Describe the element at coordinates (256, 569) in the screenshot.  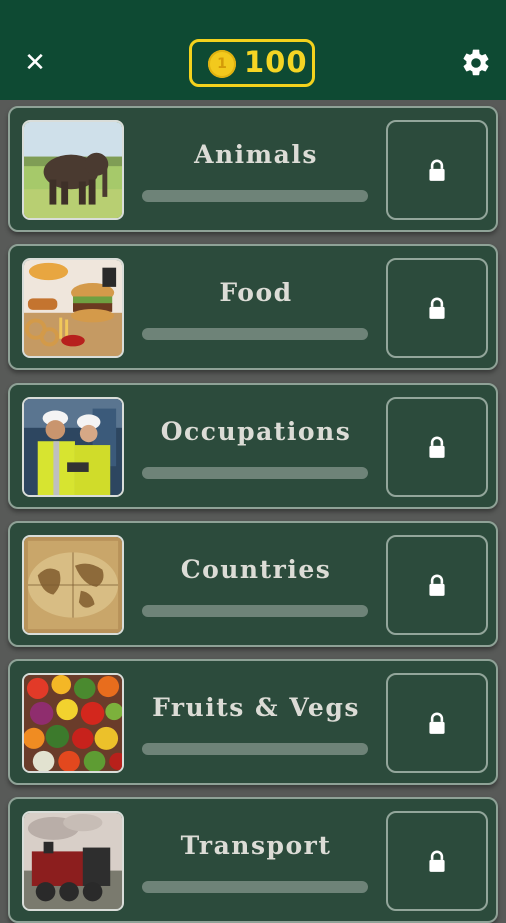
I see `category-title: Countries` at that location.